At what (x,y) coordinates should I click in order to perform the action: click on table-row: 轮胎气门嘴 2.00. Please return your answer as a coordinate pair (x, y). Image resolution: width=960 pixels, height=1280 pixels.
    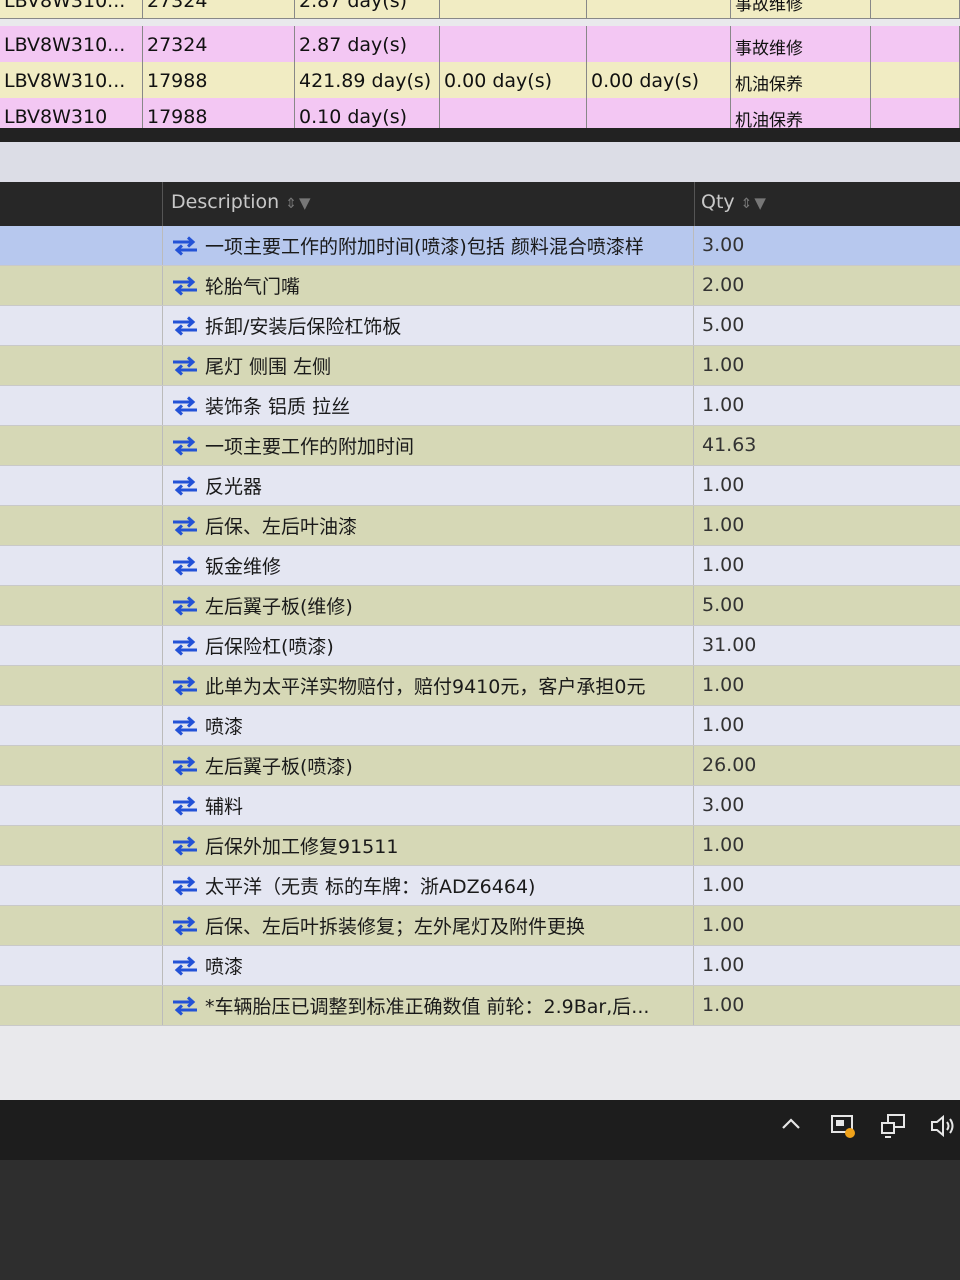
    Looking at the image, I should click on (480, 286).